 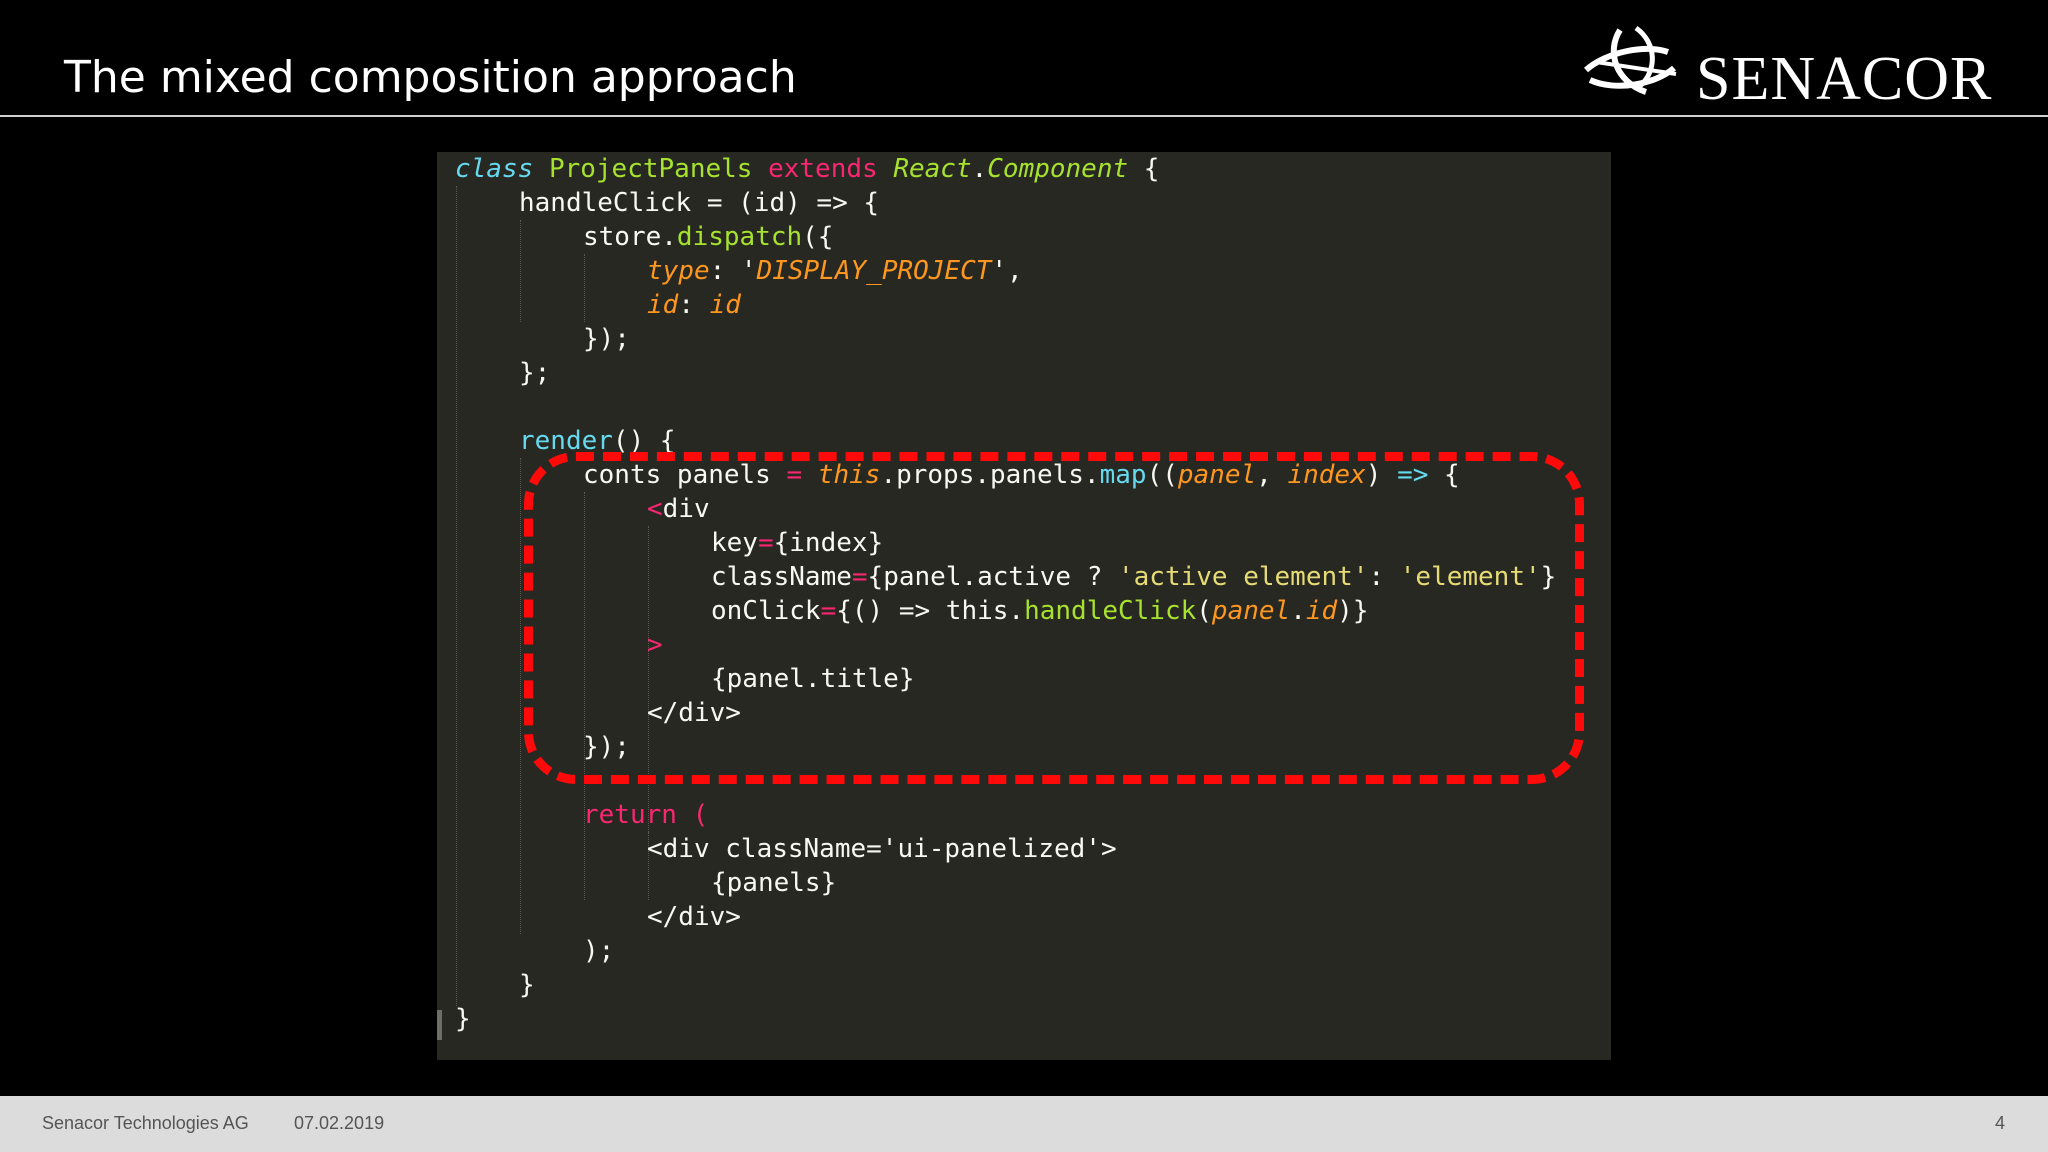 I want to click on code-token: </div>, so click(x=694, y=917).